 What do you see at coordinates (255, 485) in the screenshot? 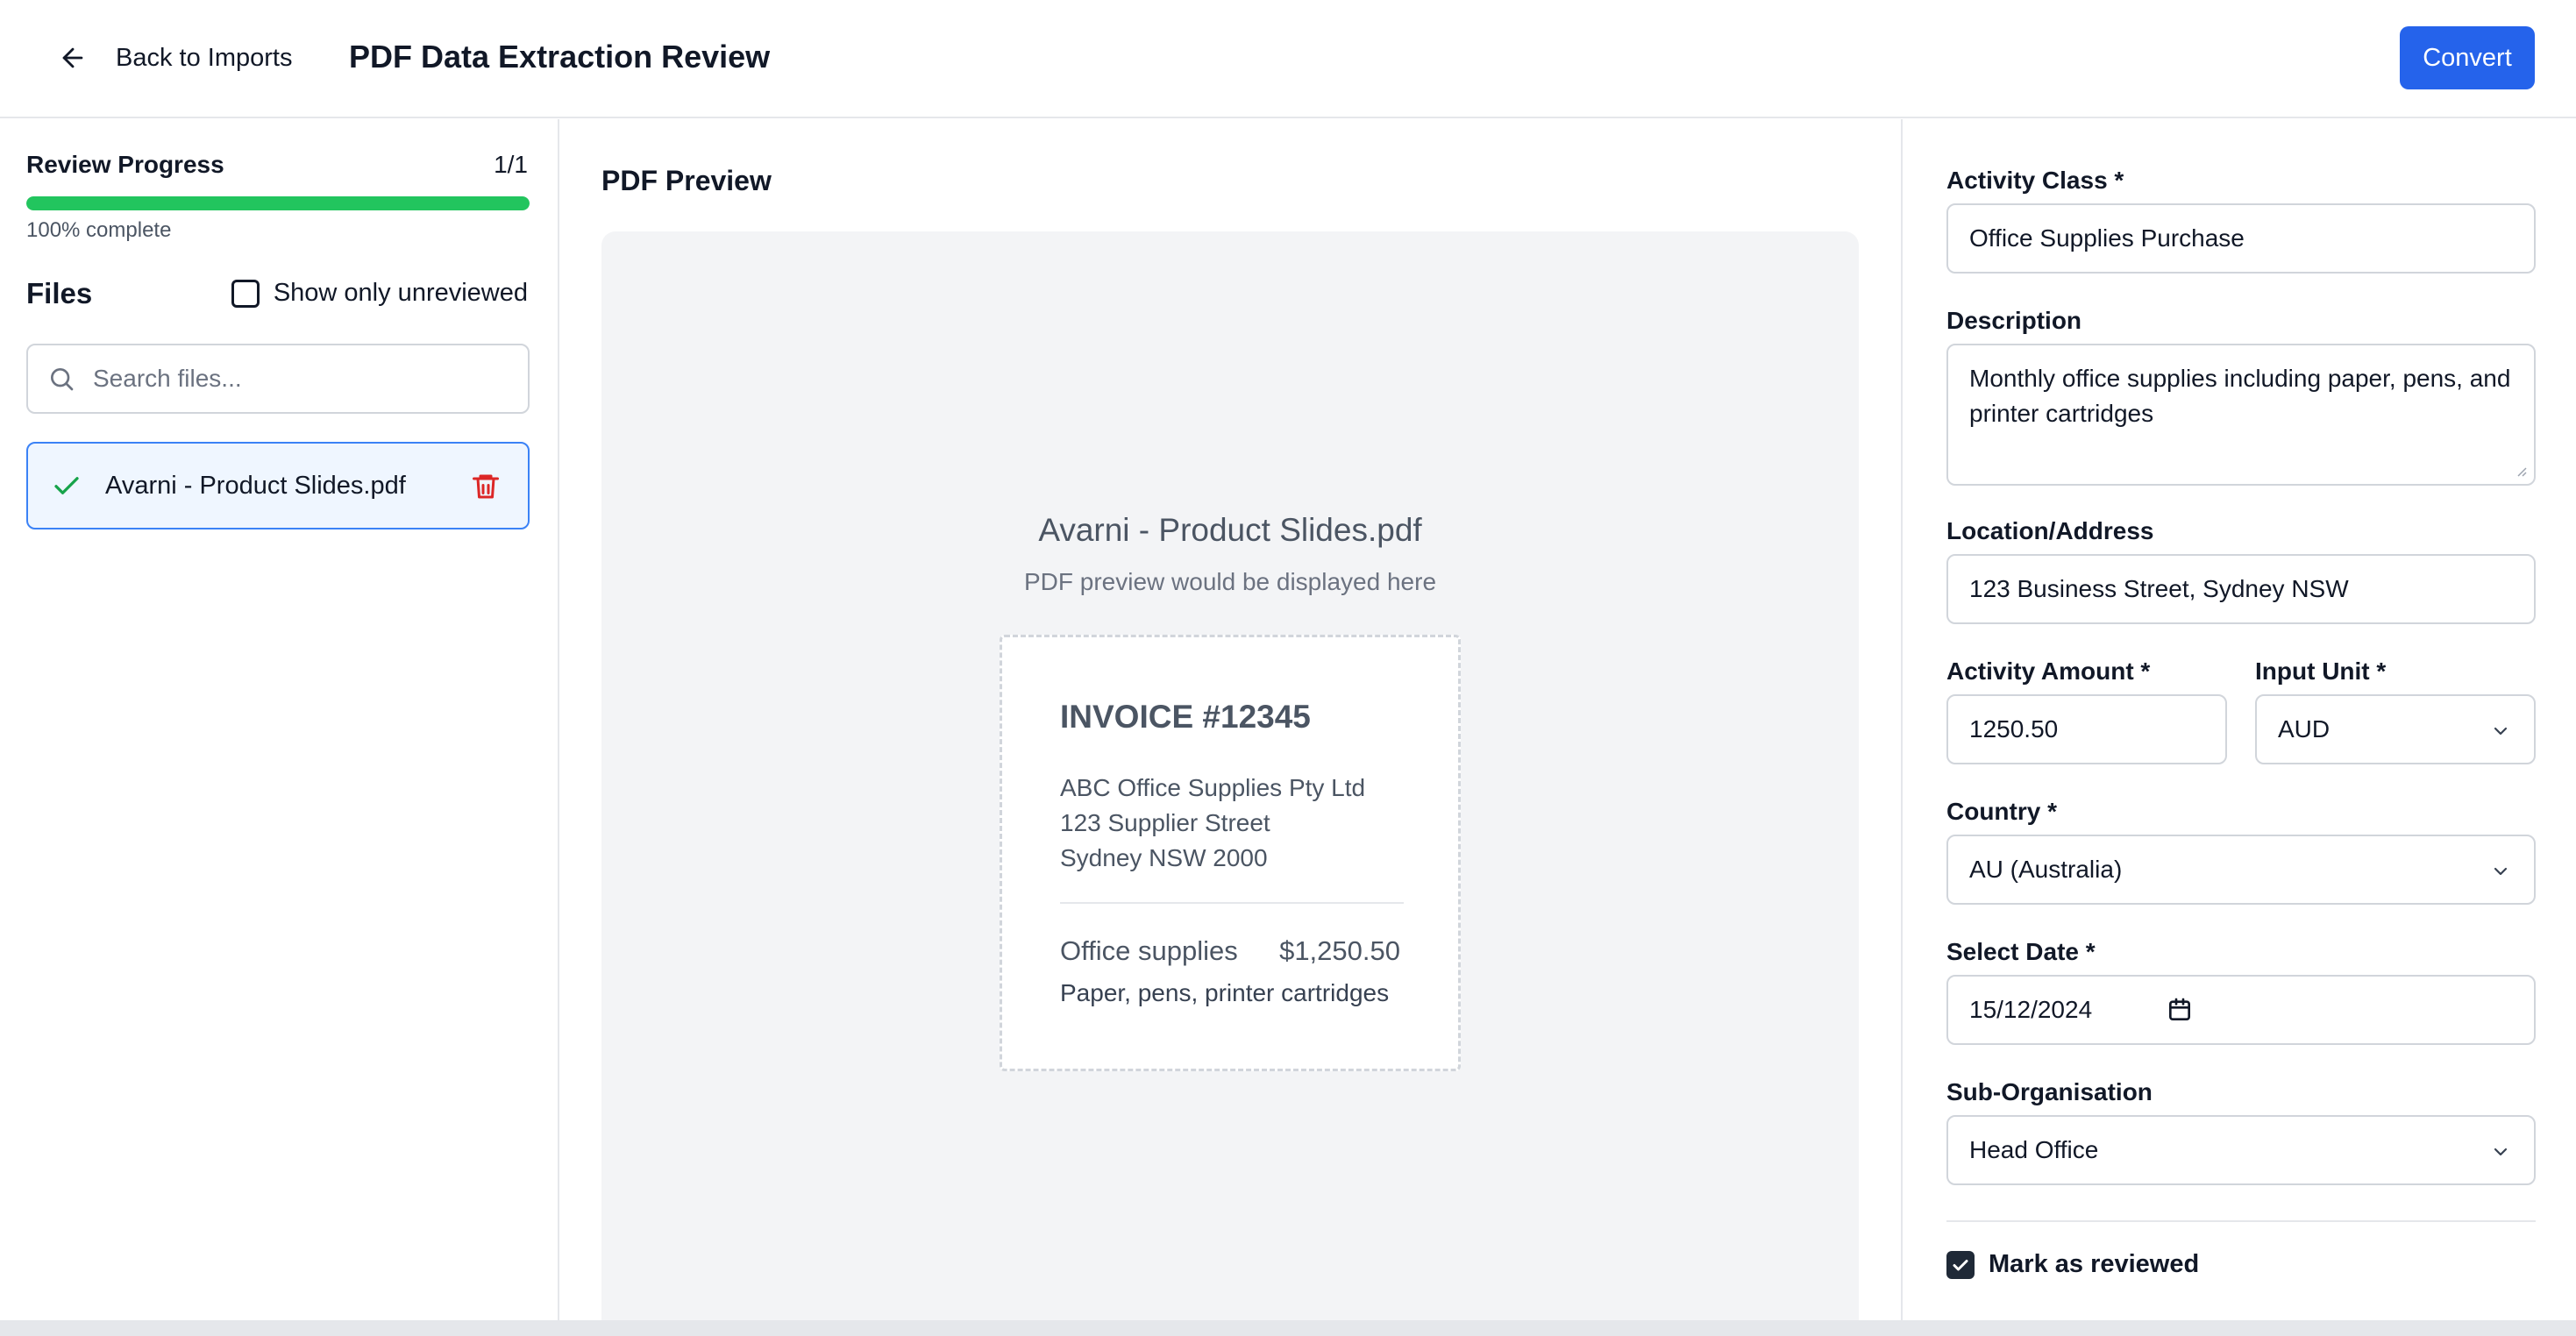
I see `file-name: Avarni - Product Slides.pdf` at bounding box center [255, 485].